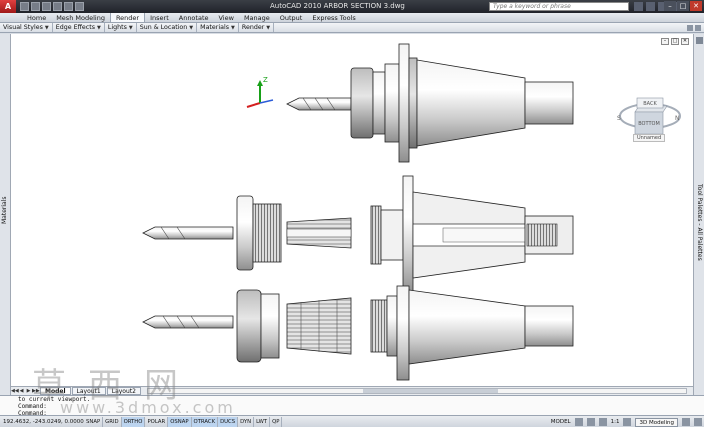 The height and width of the screenshot is (427, 704). Describe the element at coordinates (28, 391) in the screenshot. I see `next-tab-icon: ▶` at that location.